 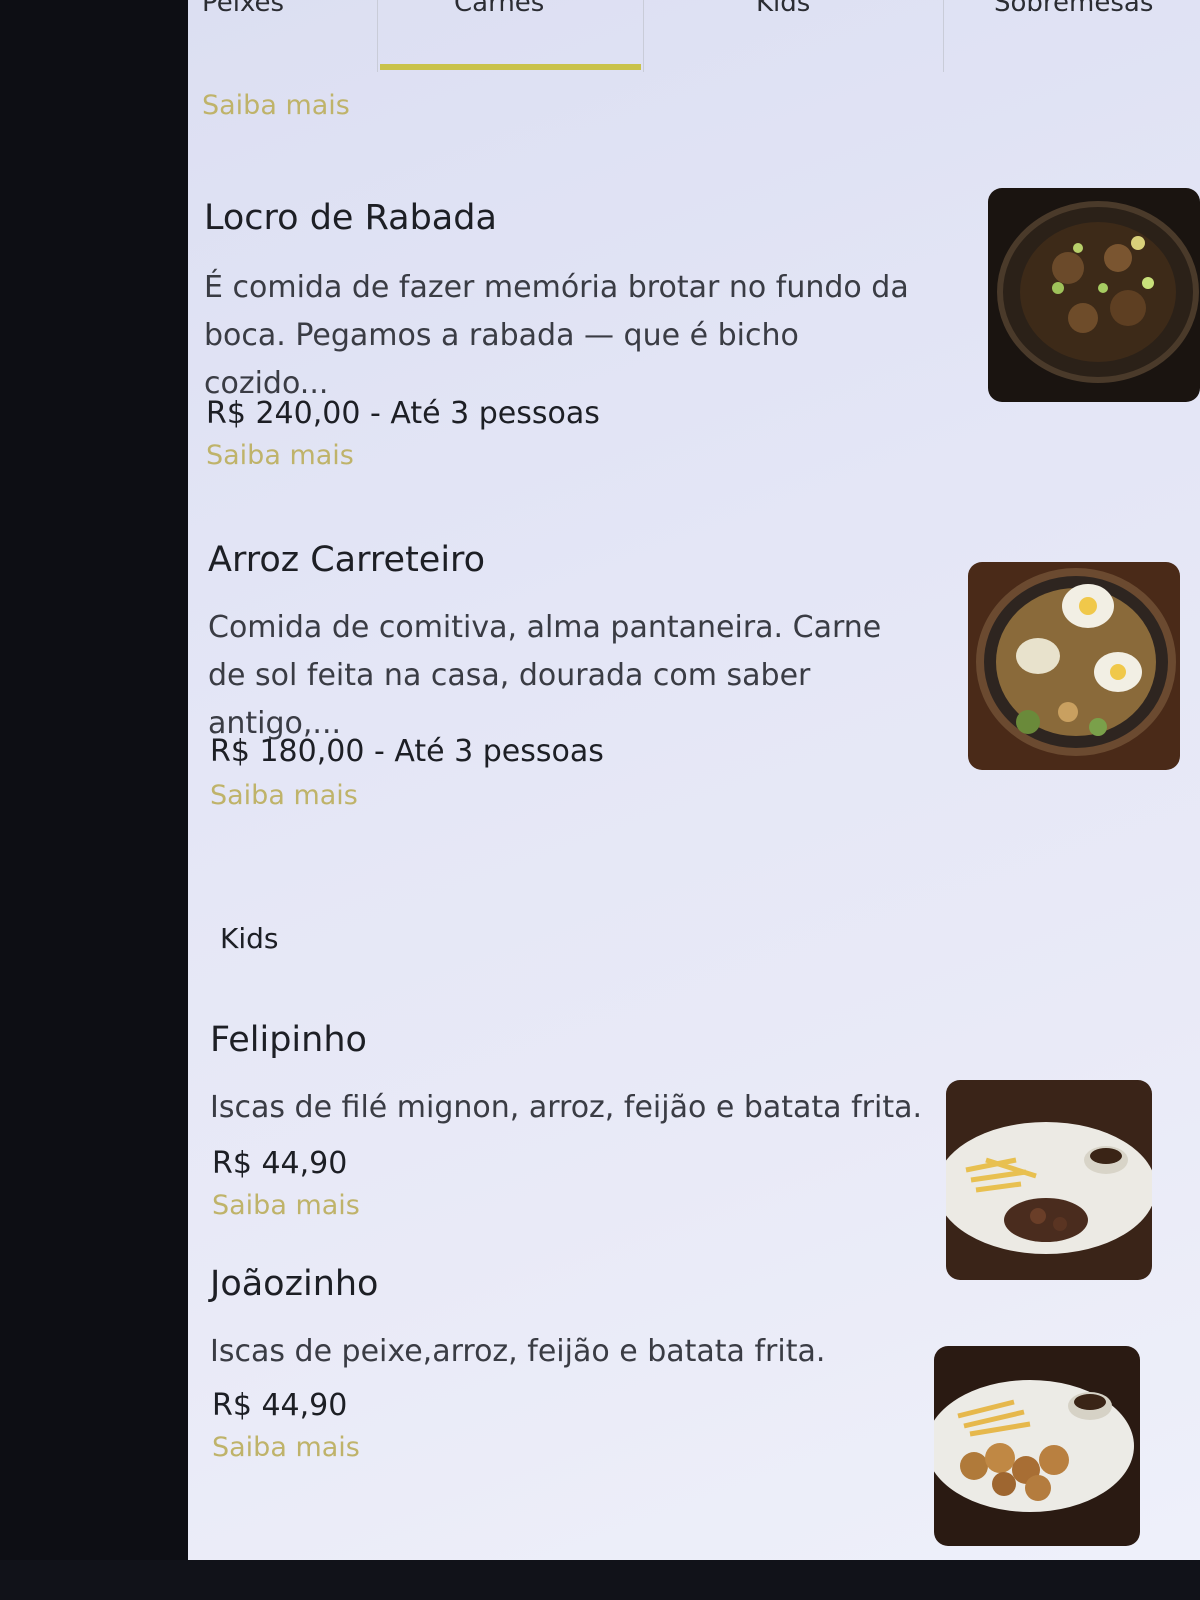 What do you see at coordinates (783, 9) in the screenshot?
I see `tab-label: Kids` at bounding box center [783, 9].